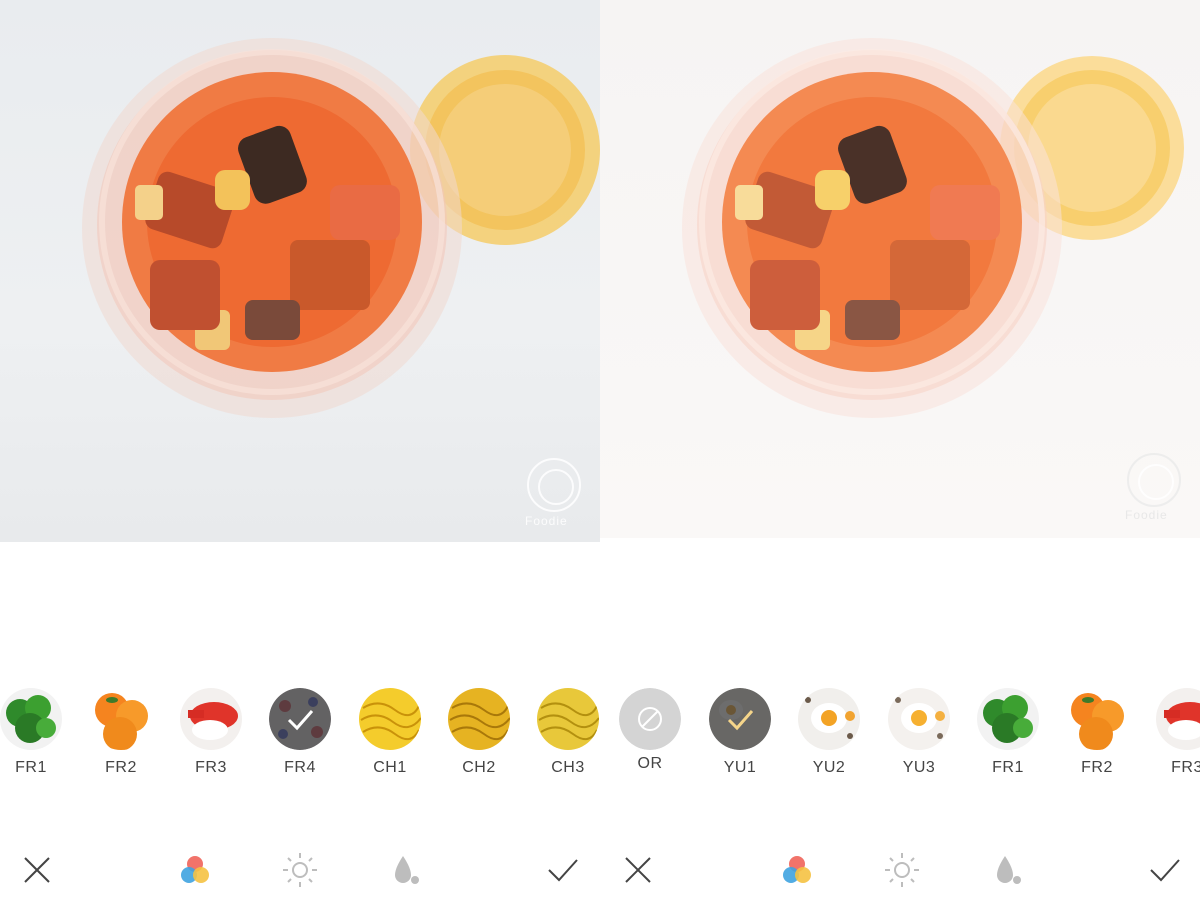 The width and height of the screenshot is (1200, 900). What do you see at coordinates (568, 767) in the screenshot?
I see `filter-label: CH3` at bounding box center [568, 767].